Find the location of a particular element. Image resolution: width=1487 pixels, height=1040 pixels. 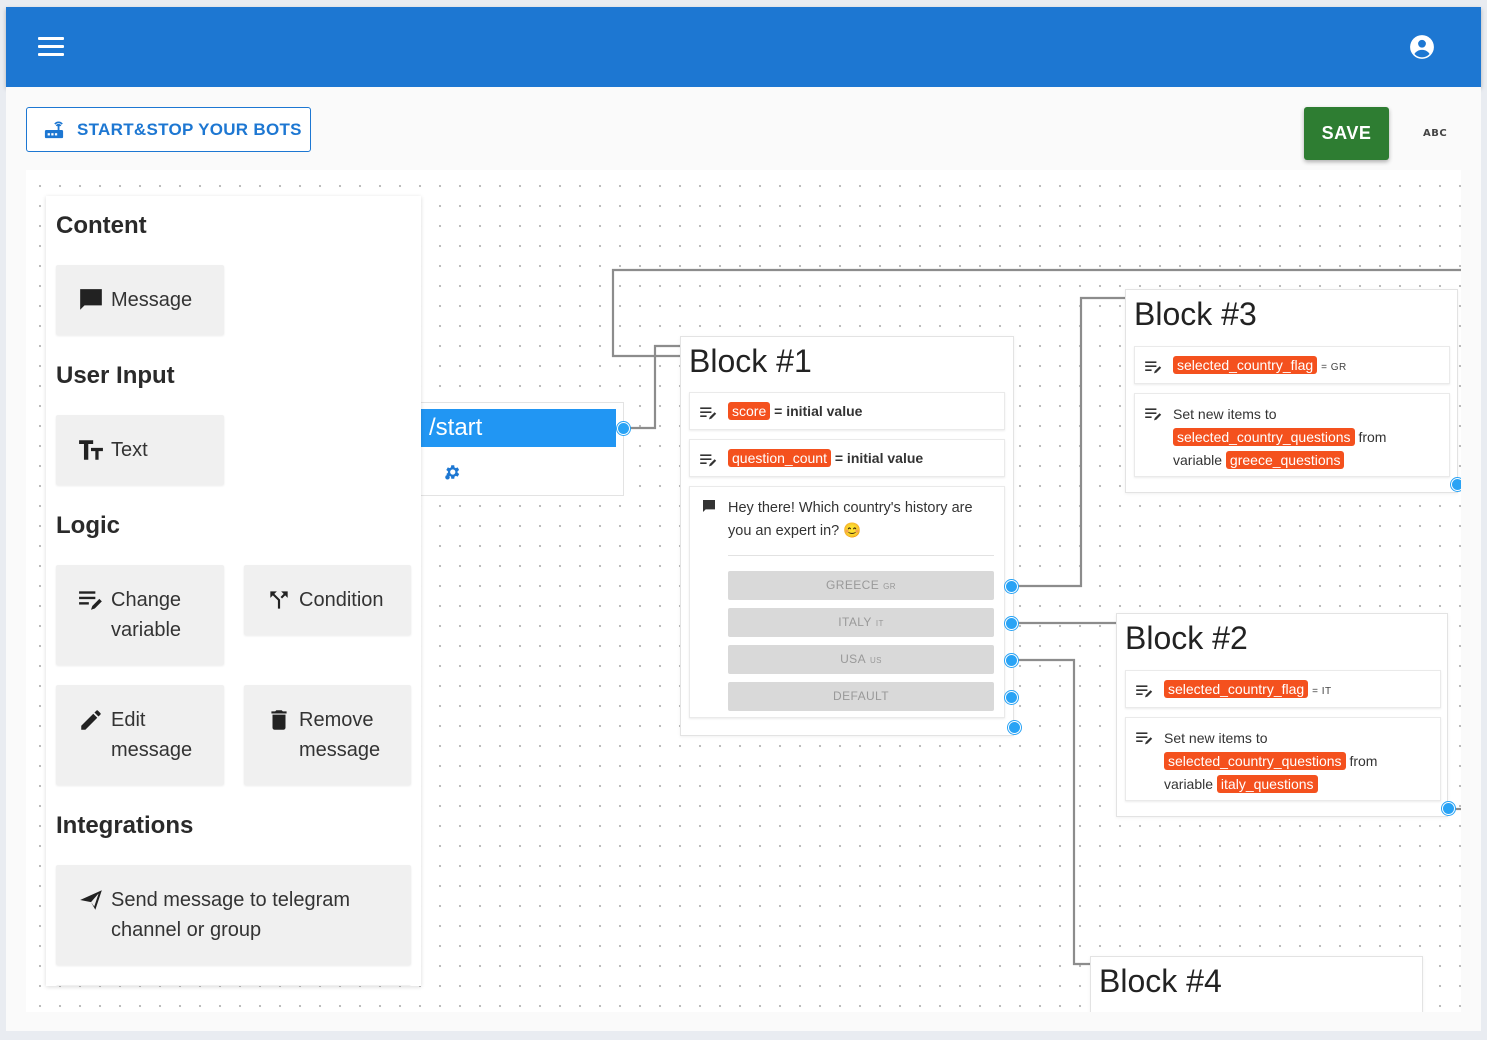

palette-edit-message-label: Edit message is located at coordinates (152, 735).